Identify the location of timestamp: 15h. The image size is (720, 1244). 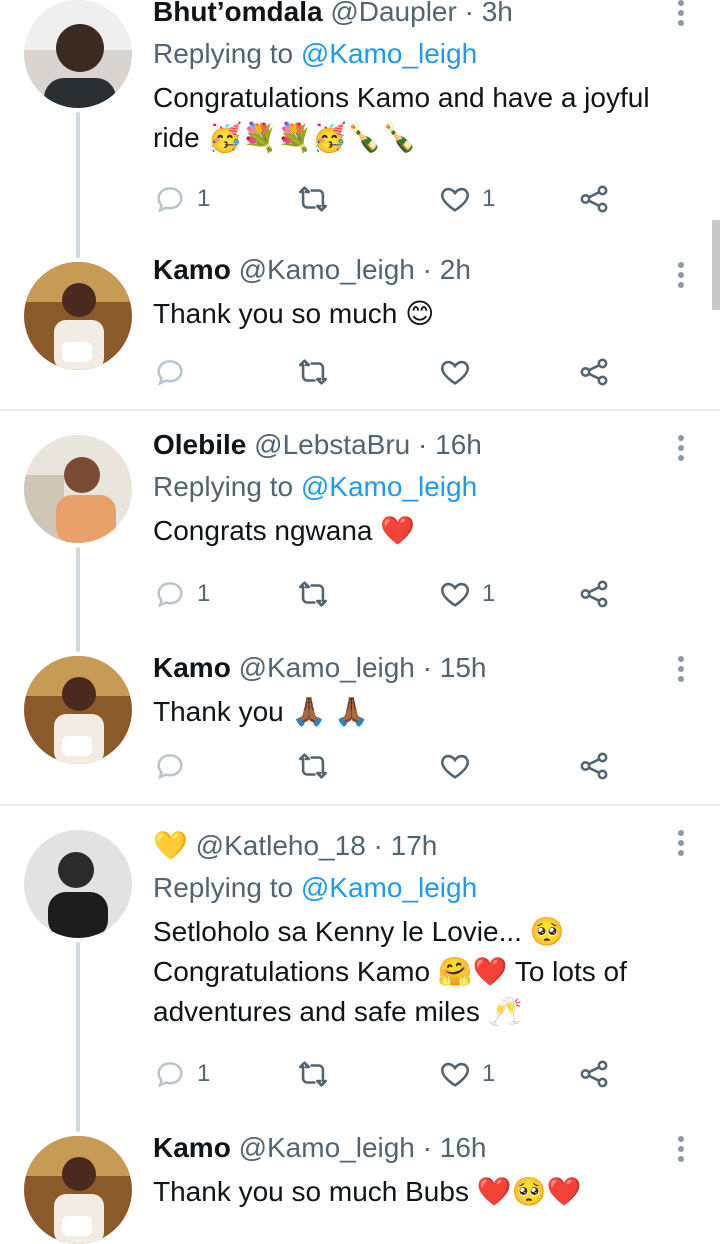
(463, 667).